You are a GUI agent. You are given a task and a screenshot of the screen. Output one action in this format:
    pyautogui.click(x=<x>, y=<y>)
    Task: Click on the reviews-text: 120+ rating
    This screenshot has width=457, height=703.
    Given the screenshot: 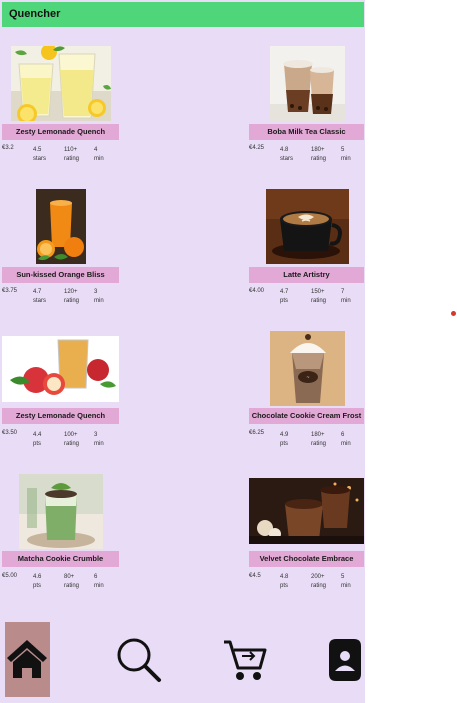 What is the action you would take?
    pyautogui.click(x=72, y=296)
    